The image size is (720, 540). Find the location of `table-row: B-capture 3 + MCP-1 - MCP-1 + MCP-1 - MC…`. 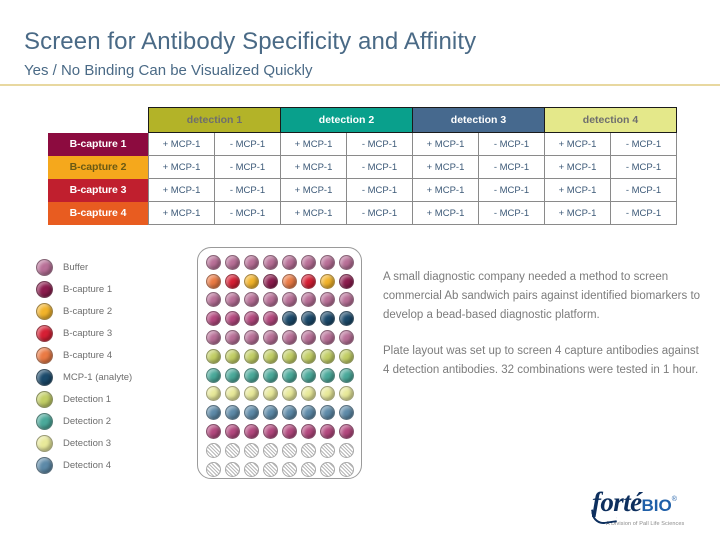

table-row: B-capture 3 + MCP-1 - MCP-1 + MCP-1 - MC… is located at coordinates (362, 190).